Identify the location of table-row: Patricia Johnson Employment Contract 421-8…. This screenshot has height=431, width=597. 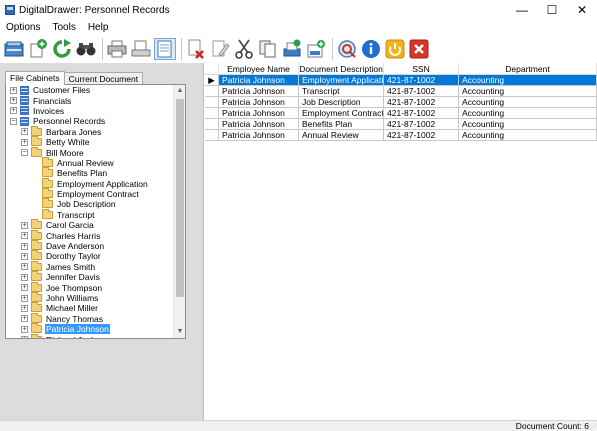
(401, 113).